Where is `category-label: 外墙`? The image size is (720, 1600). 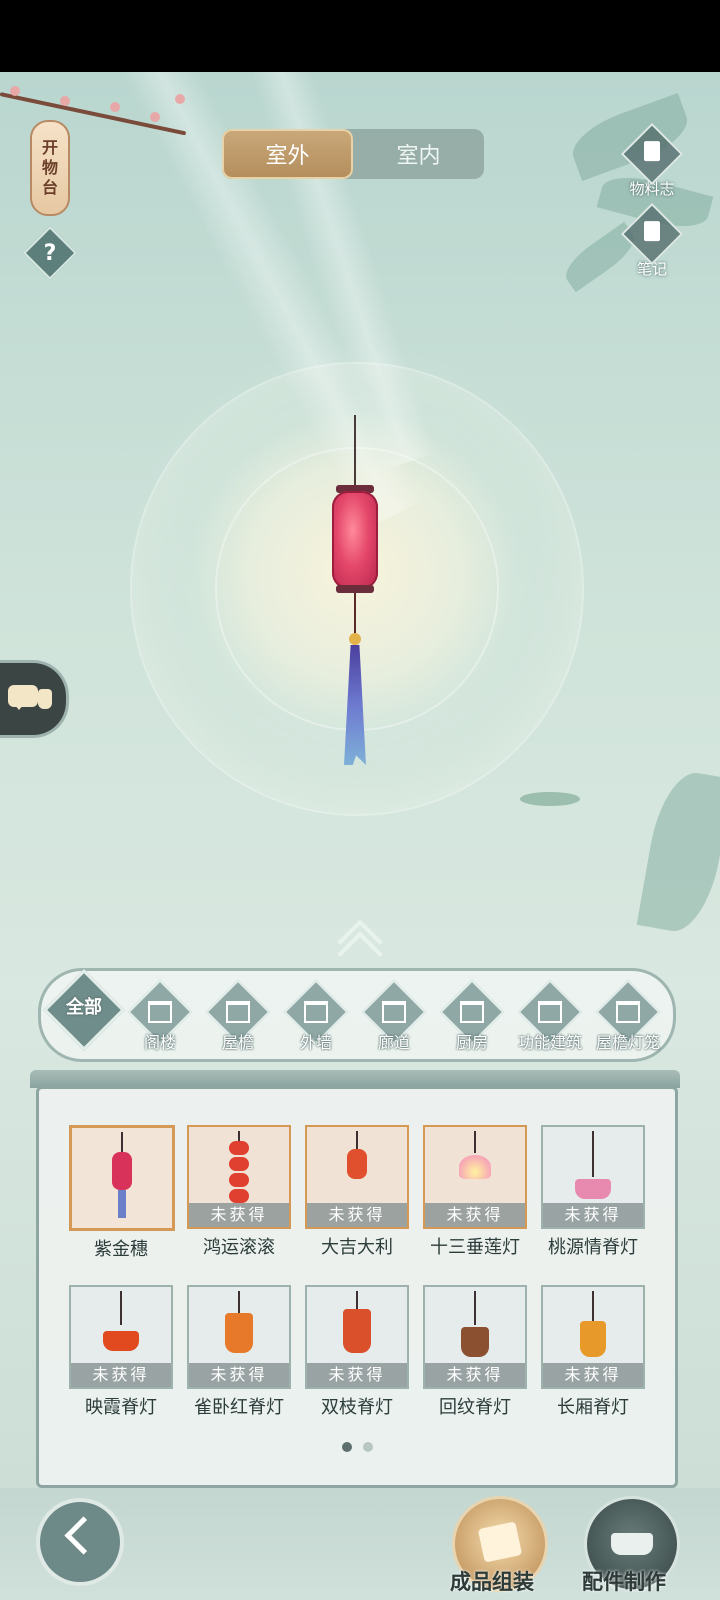 category-label: 外墙 is located at coordinates (315, 1042).